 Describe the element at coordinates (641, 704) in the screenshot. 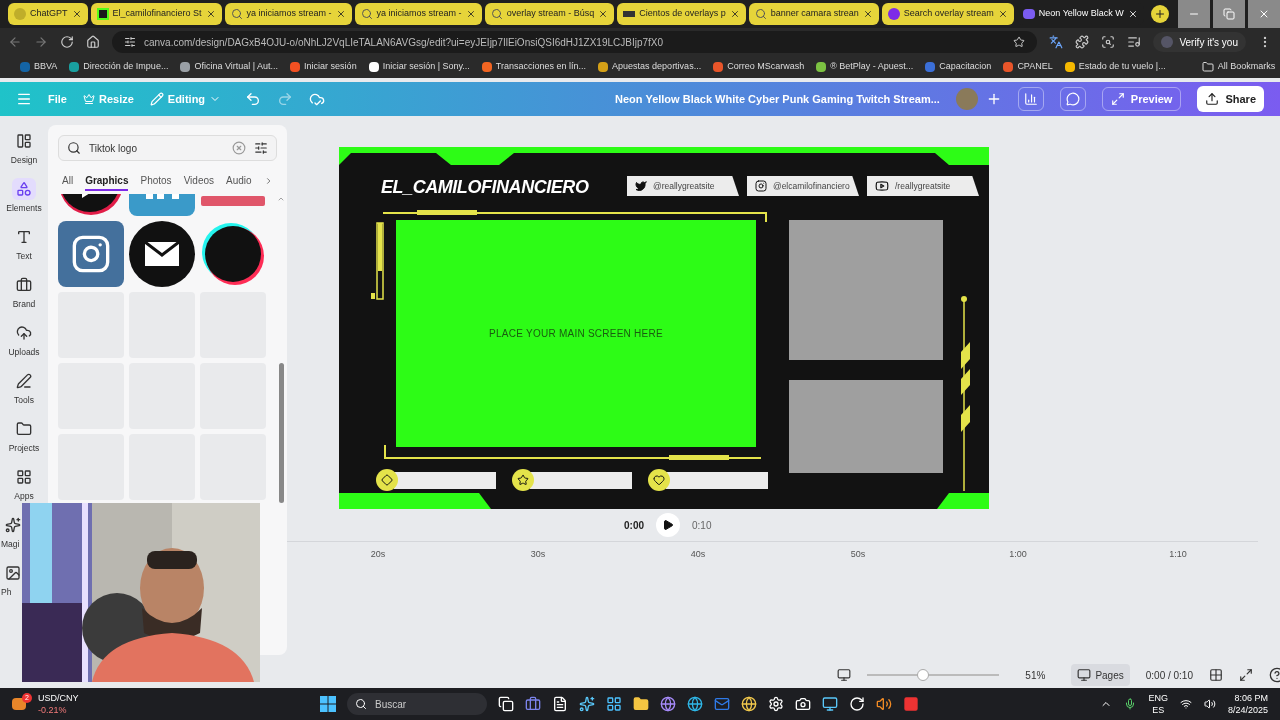

I see `folder-icon` at that location.